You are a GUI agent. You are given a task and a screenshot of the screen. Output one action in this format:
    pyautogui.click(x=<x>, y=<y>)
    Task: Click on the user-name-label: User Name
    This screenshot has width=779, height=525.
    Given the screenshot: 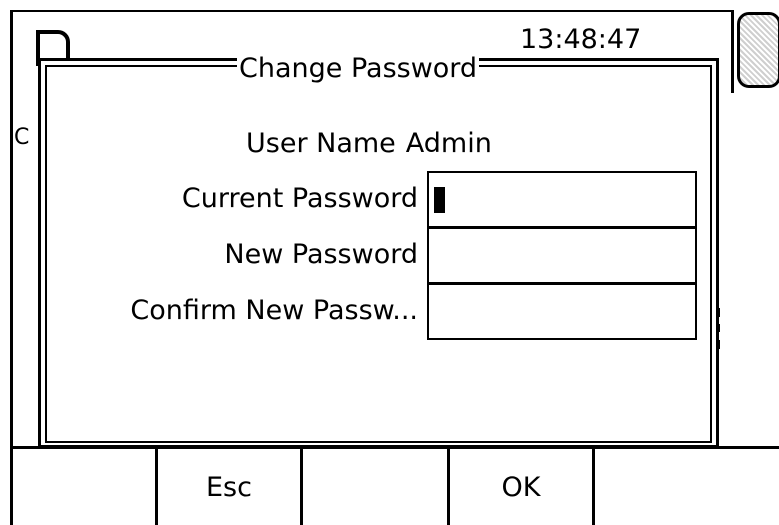 What is the action you would take?
    pyautogui.click(x=321, y=143)
    